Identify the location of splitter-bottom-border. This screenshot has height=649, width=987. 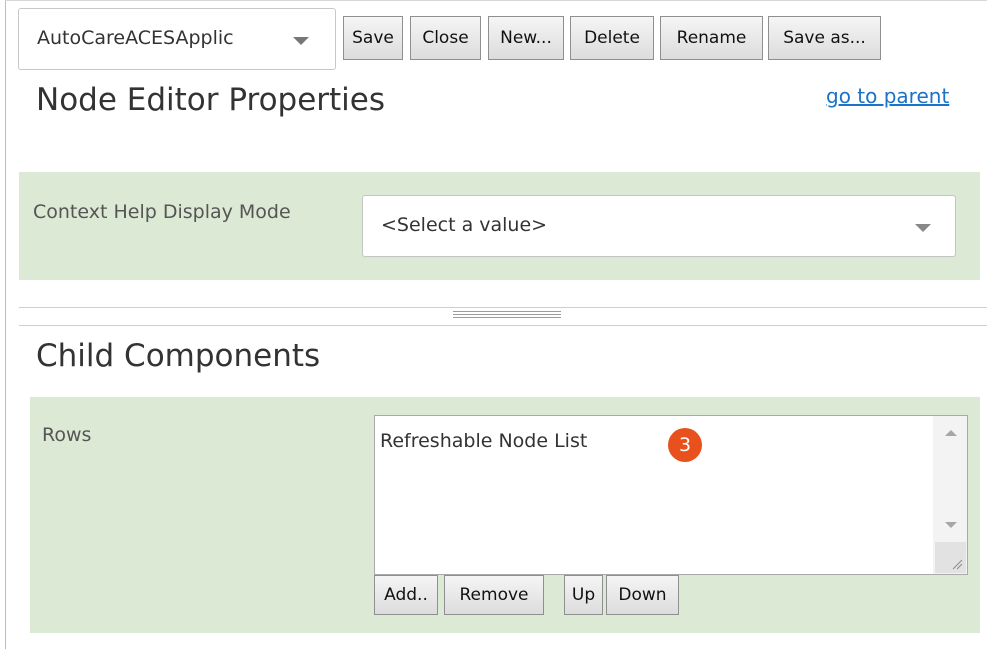
(503, 325).